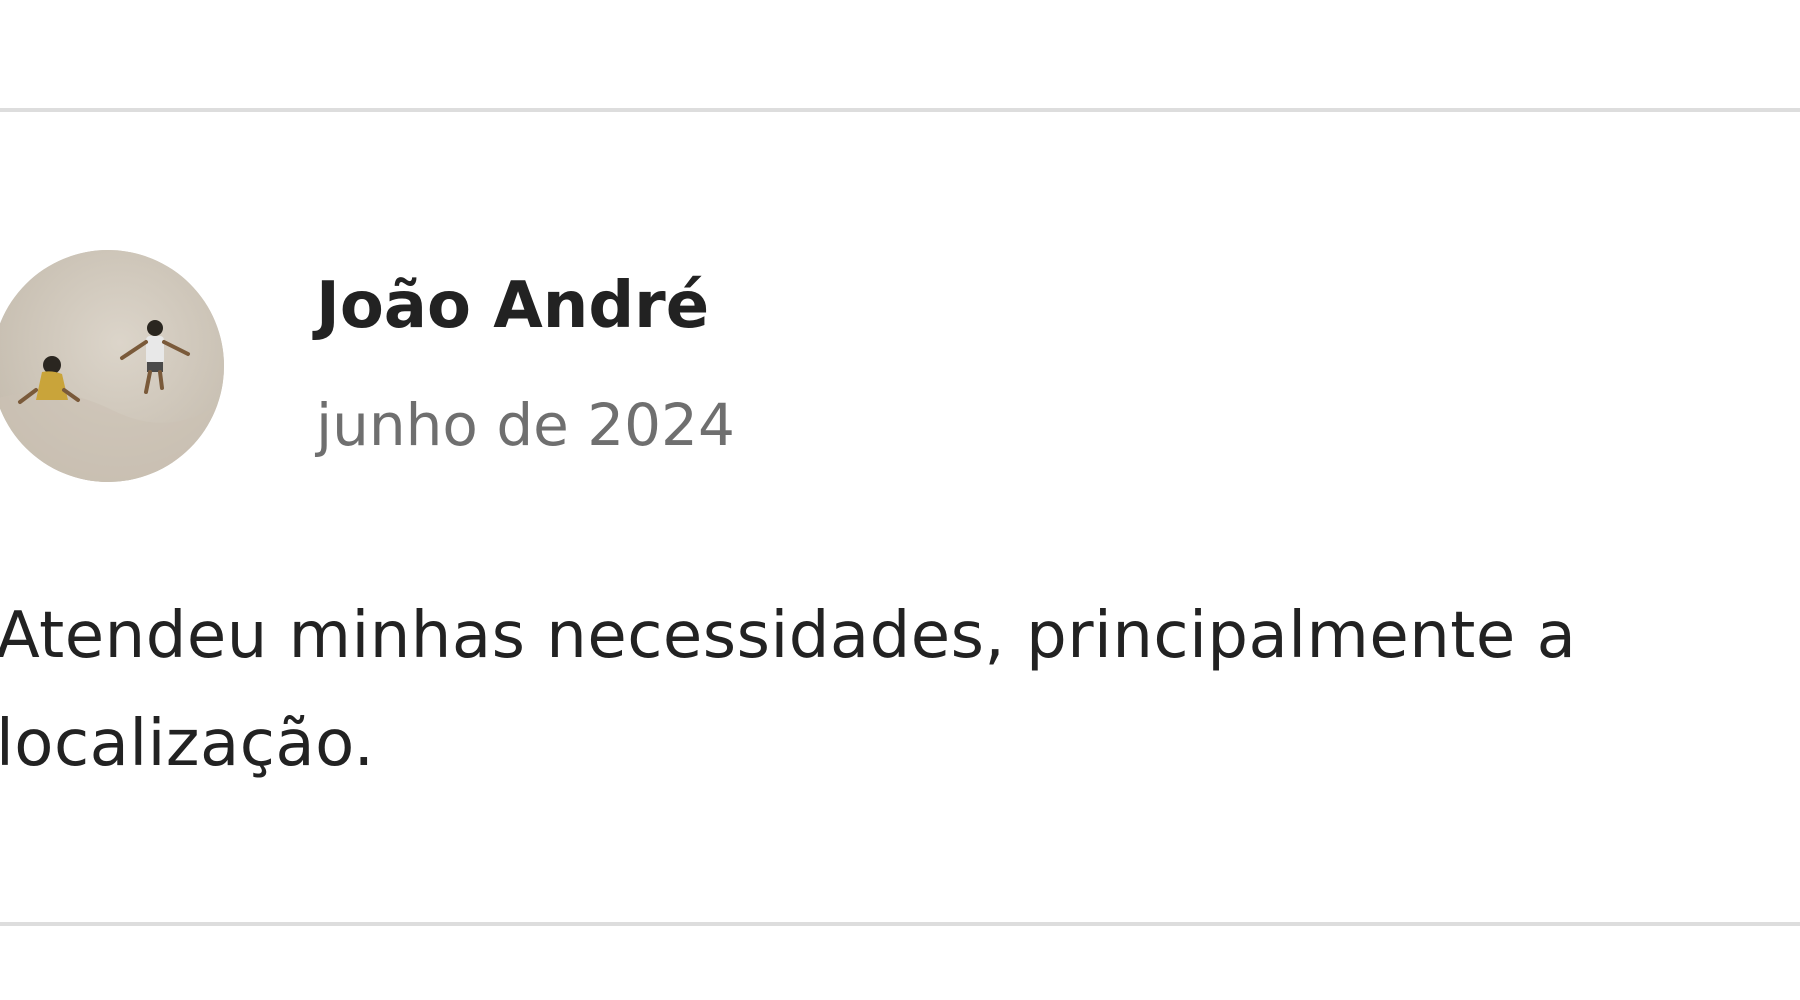 This screenshot has height=1000, width=1800. Describe the element at coordinates (512, 306) in the screenshot. I see `reviewer-name: João André` at that location.